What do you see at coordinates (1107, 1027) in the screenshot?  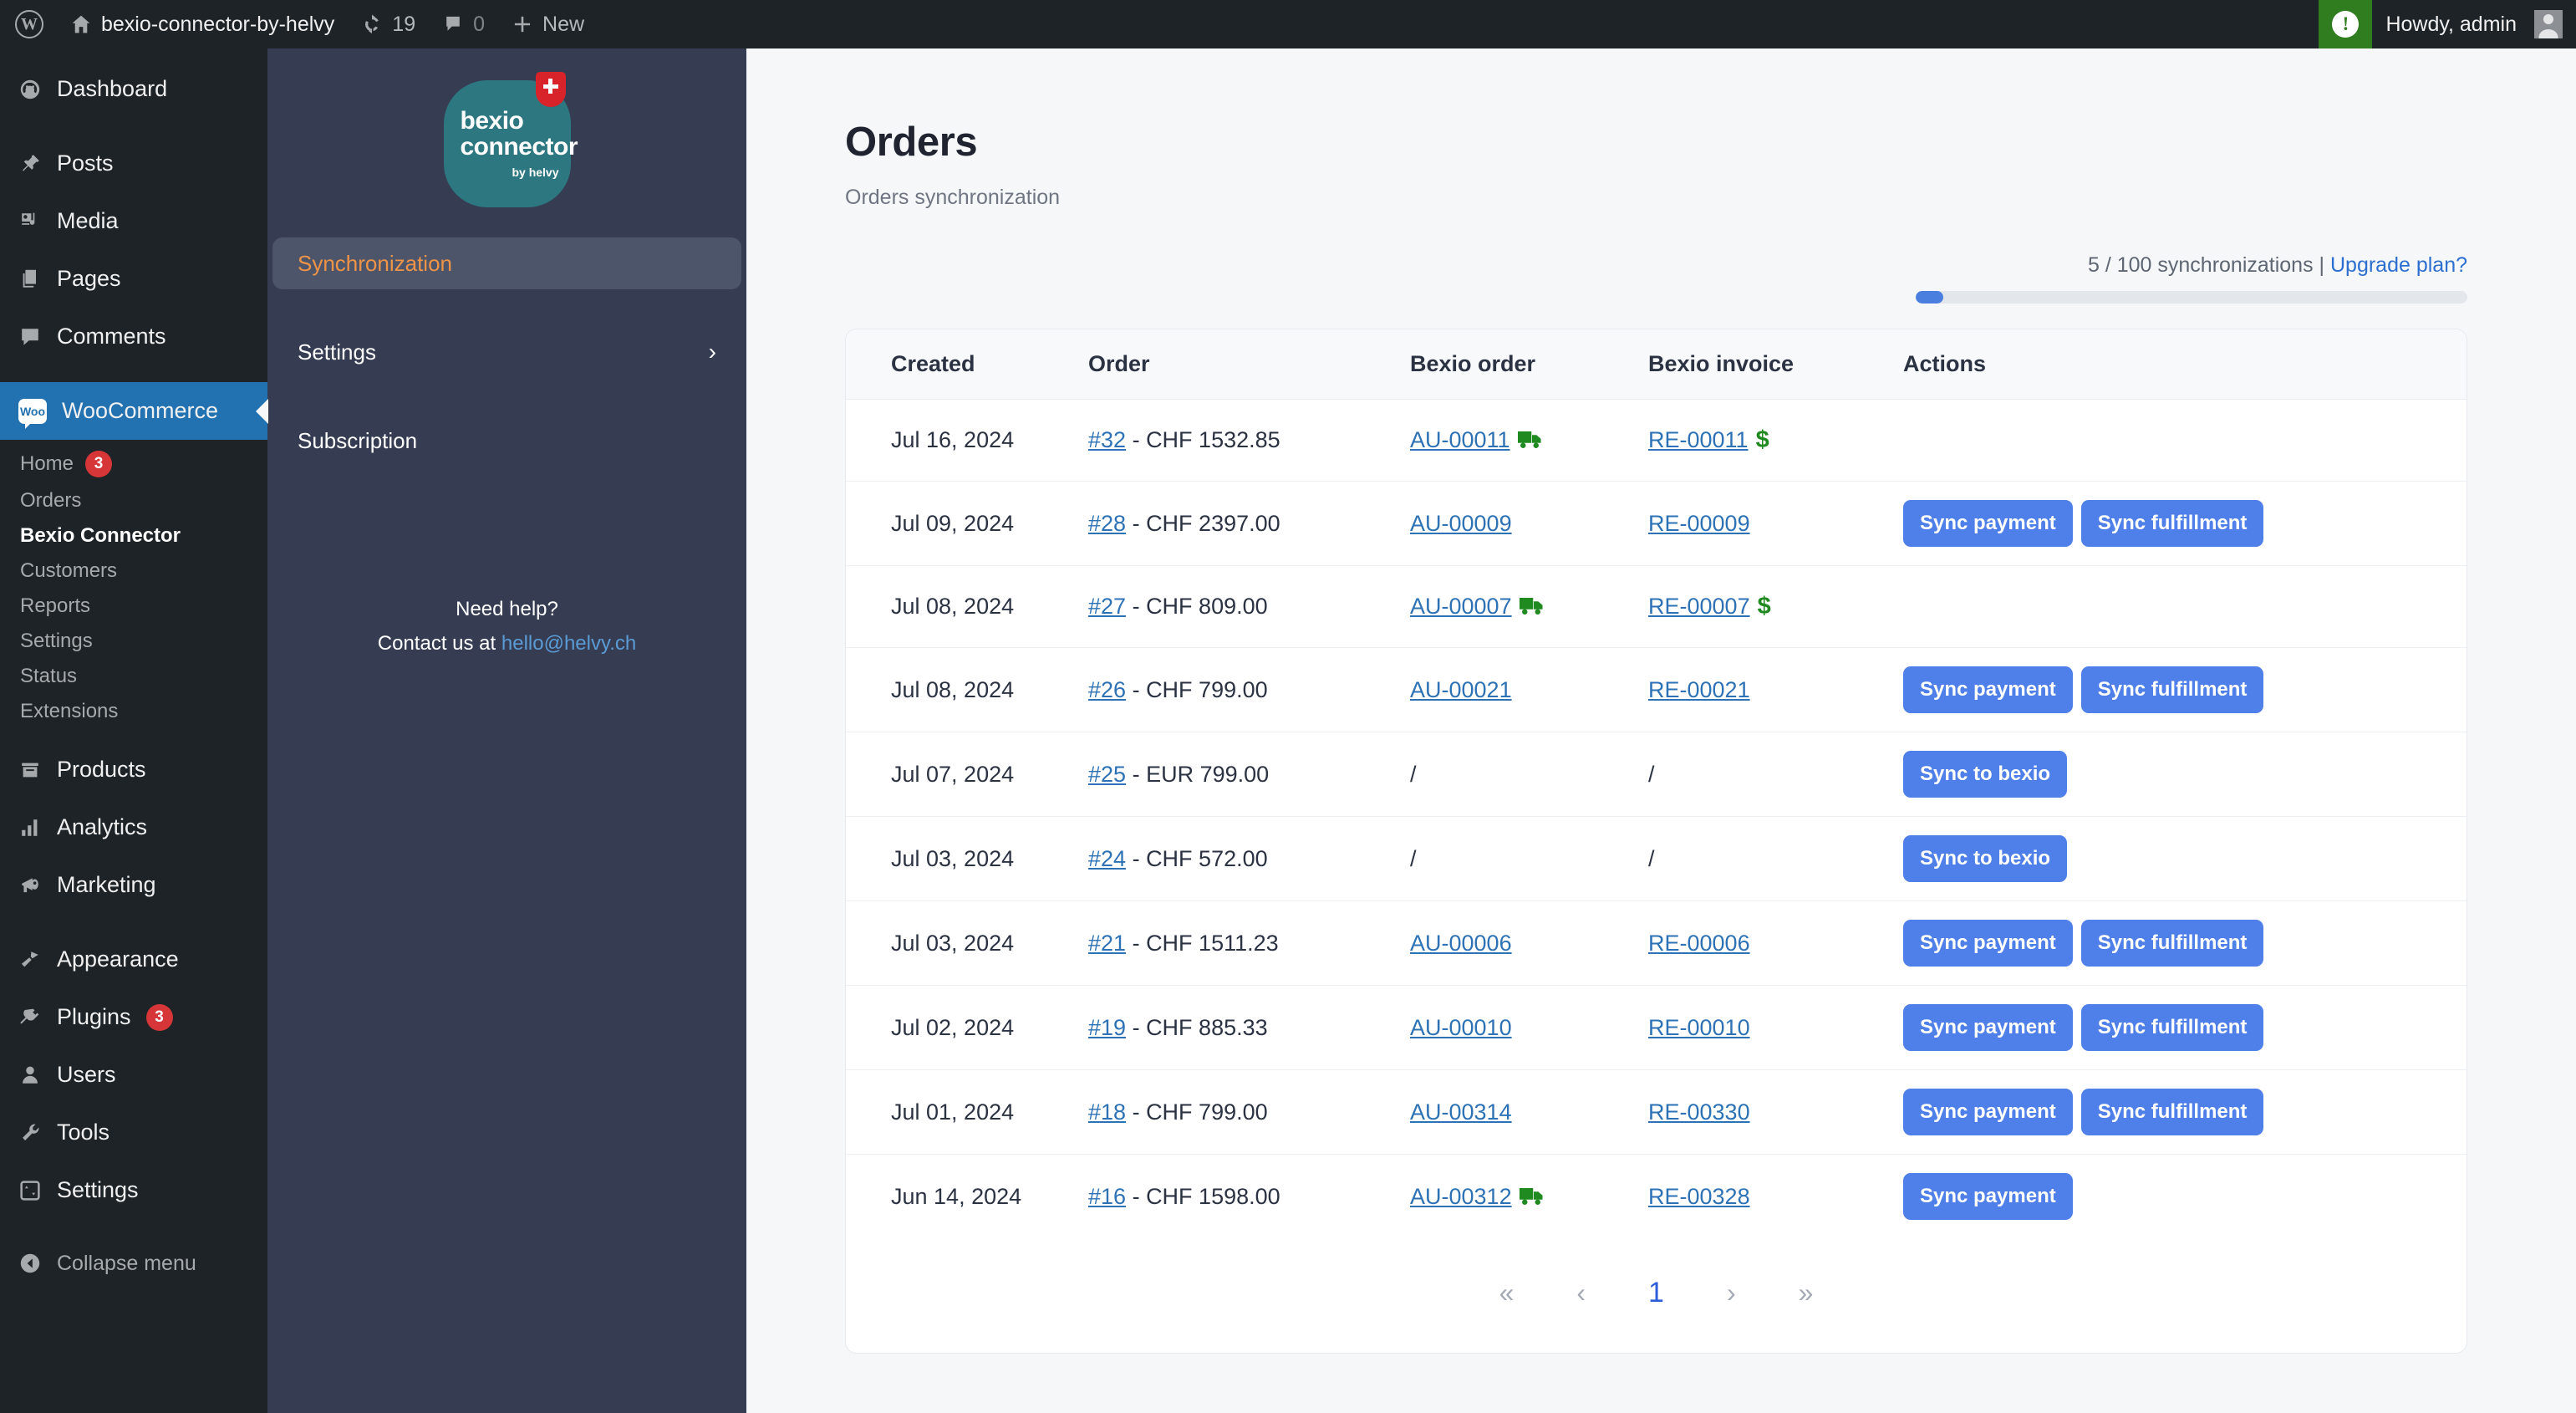 I see `order-link: #19` at bounding box center [1107, 1027].